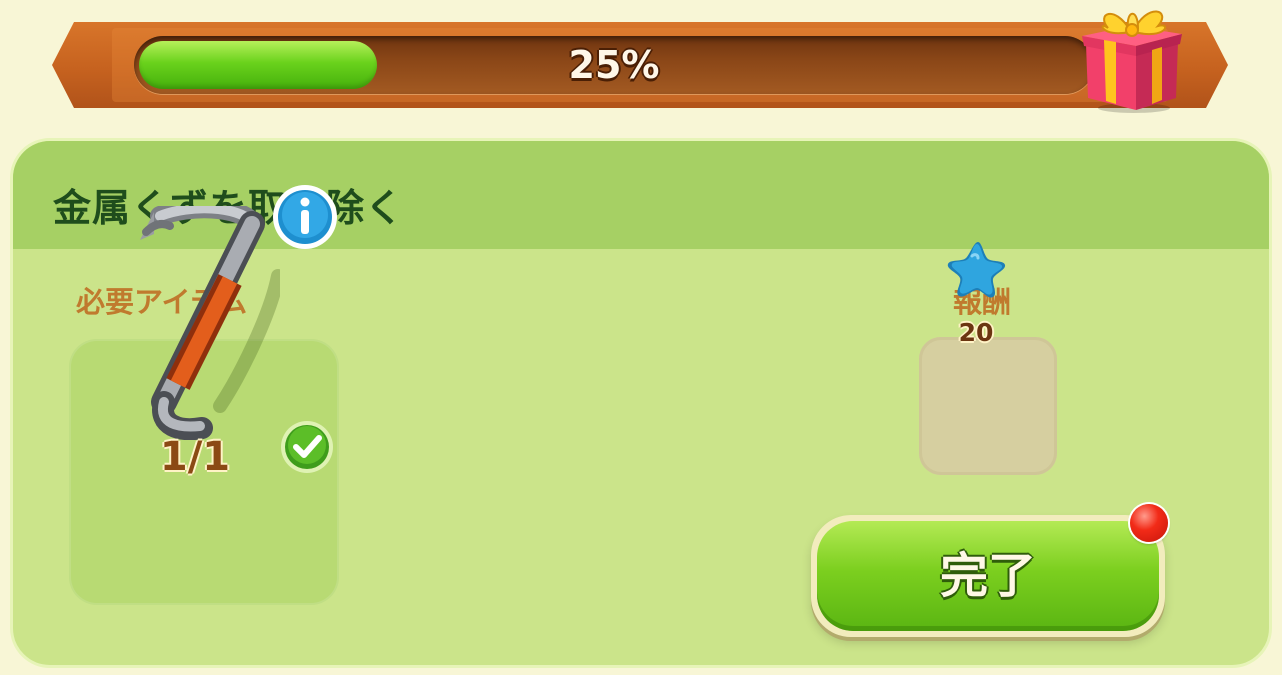 Image resolution: width=1282 pixels, height=675 pixels. I want to click on notification-badge, so click(1149, 523).